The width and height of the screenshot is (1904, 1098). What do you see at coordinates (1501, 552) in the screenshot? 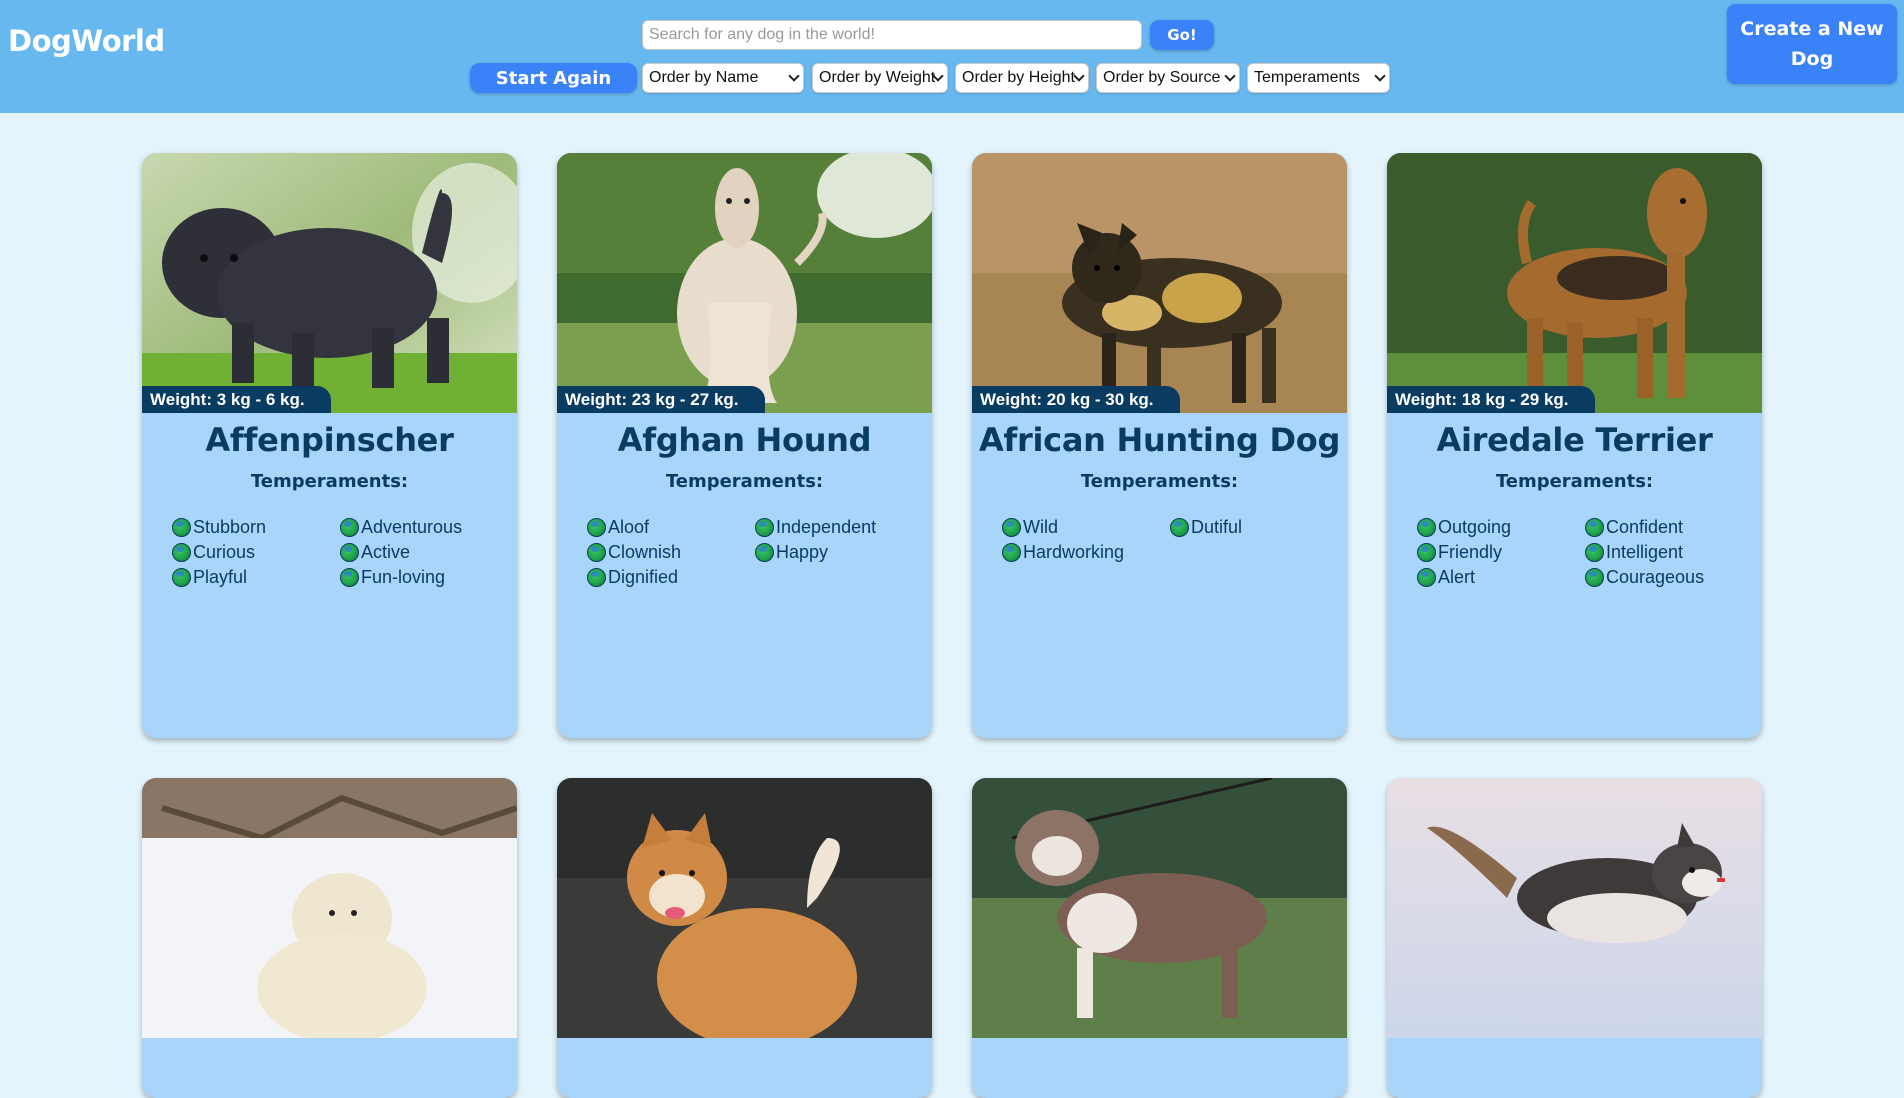
I see `temperament-item: Friendly` at bounding box center [1501, 552].